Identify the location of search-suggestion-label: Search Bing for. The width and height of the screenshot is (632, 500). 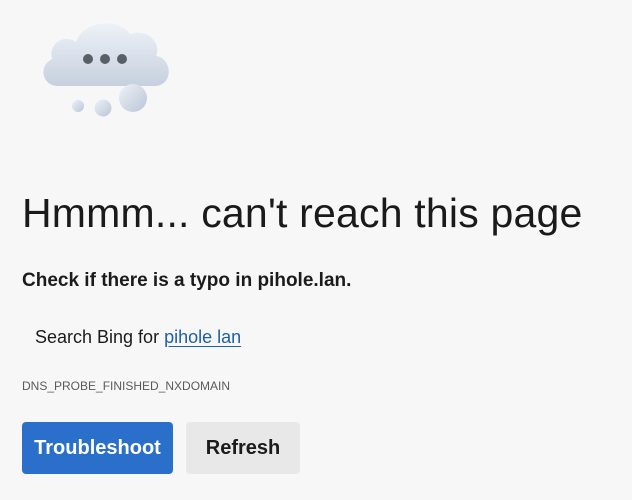
(100, 337).